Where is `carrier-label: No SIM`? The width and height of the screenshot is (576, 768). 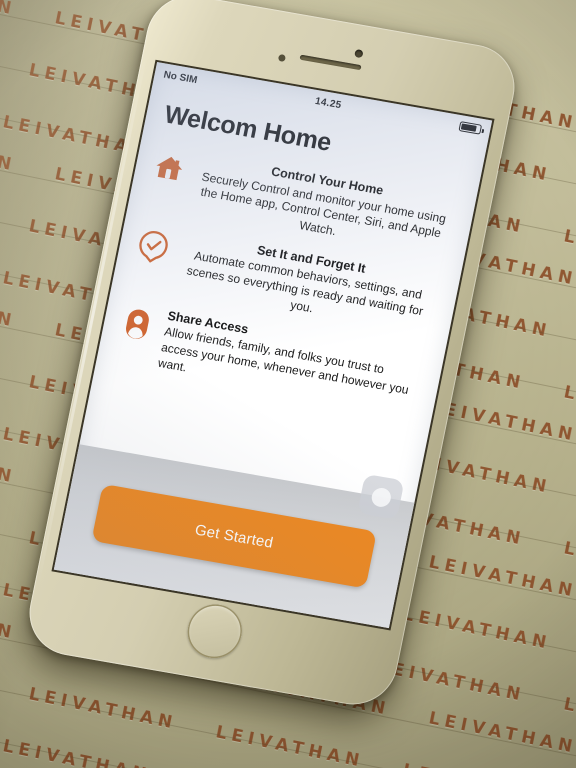
carrier-label: No SIM is located at coordinates (180, 77).